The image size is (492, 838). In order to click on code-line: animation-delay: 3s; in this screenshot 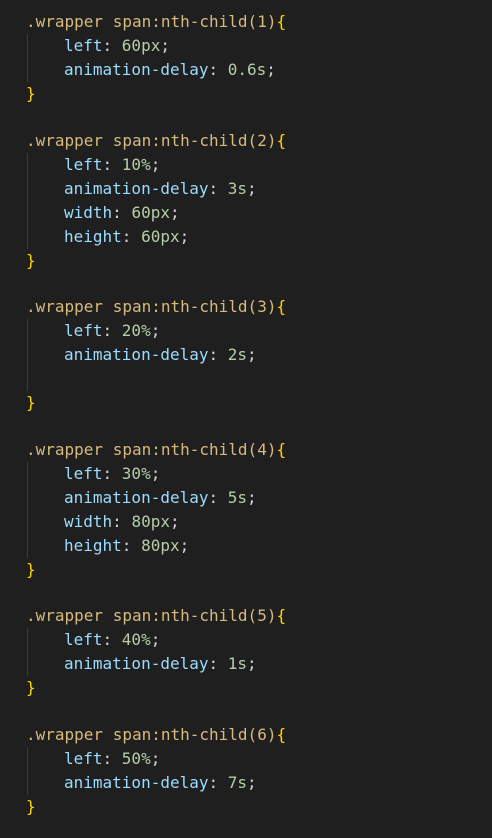, I will do `click(278, 189)`.